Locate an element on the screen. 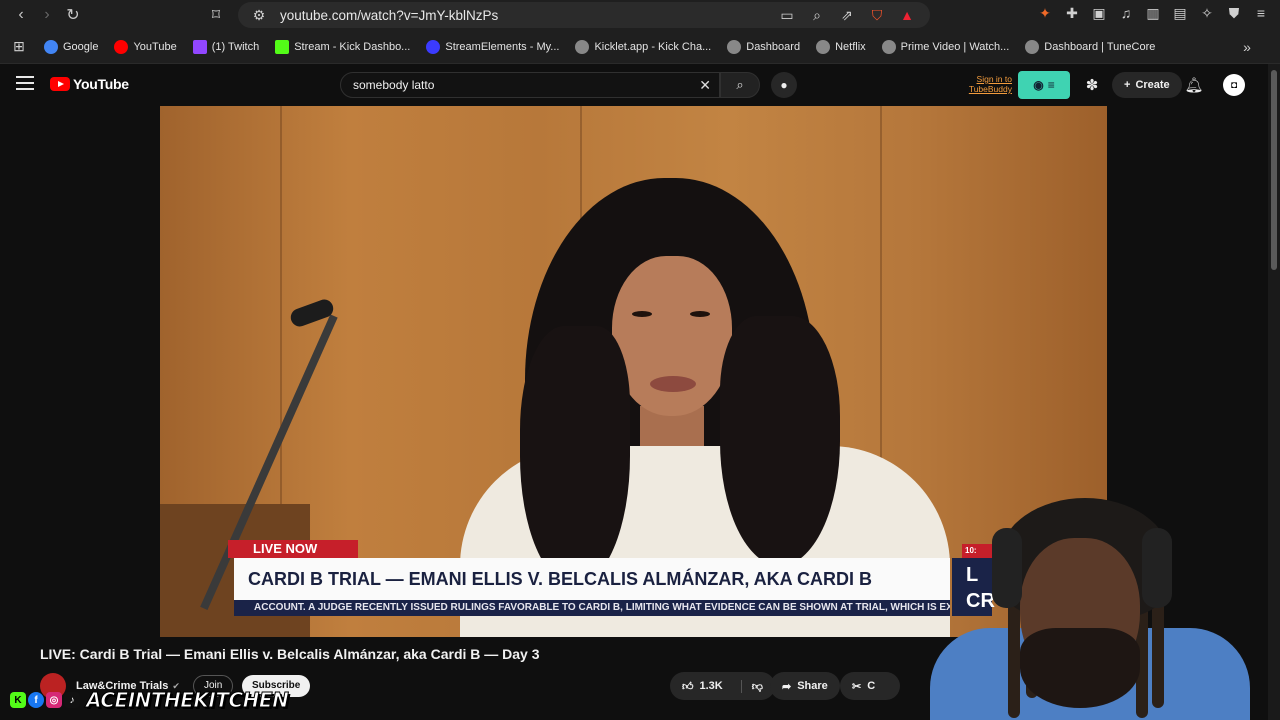 Image resolution: width=1280 pixels, height=720 pixels. search-box: ✕ is located at coordinates (530, 85).